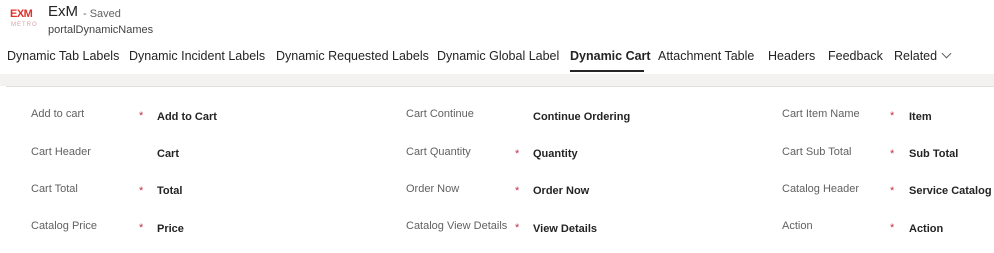  What do you see at coordinates (102, 14) in the screenshot?
I see `save-status: - Saved` at bounding box center [102, 14].